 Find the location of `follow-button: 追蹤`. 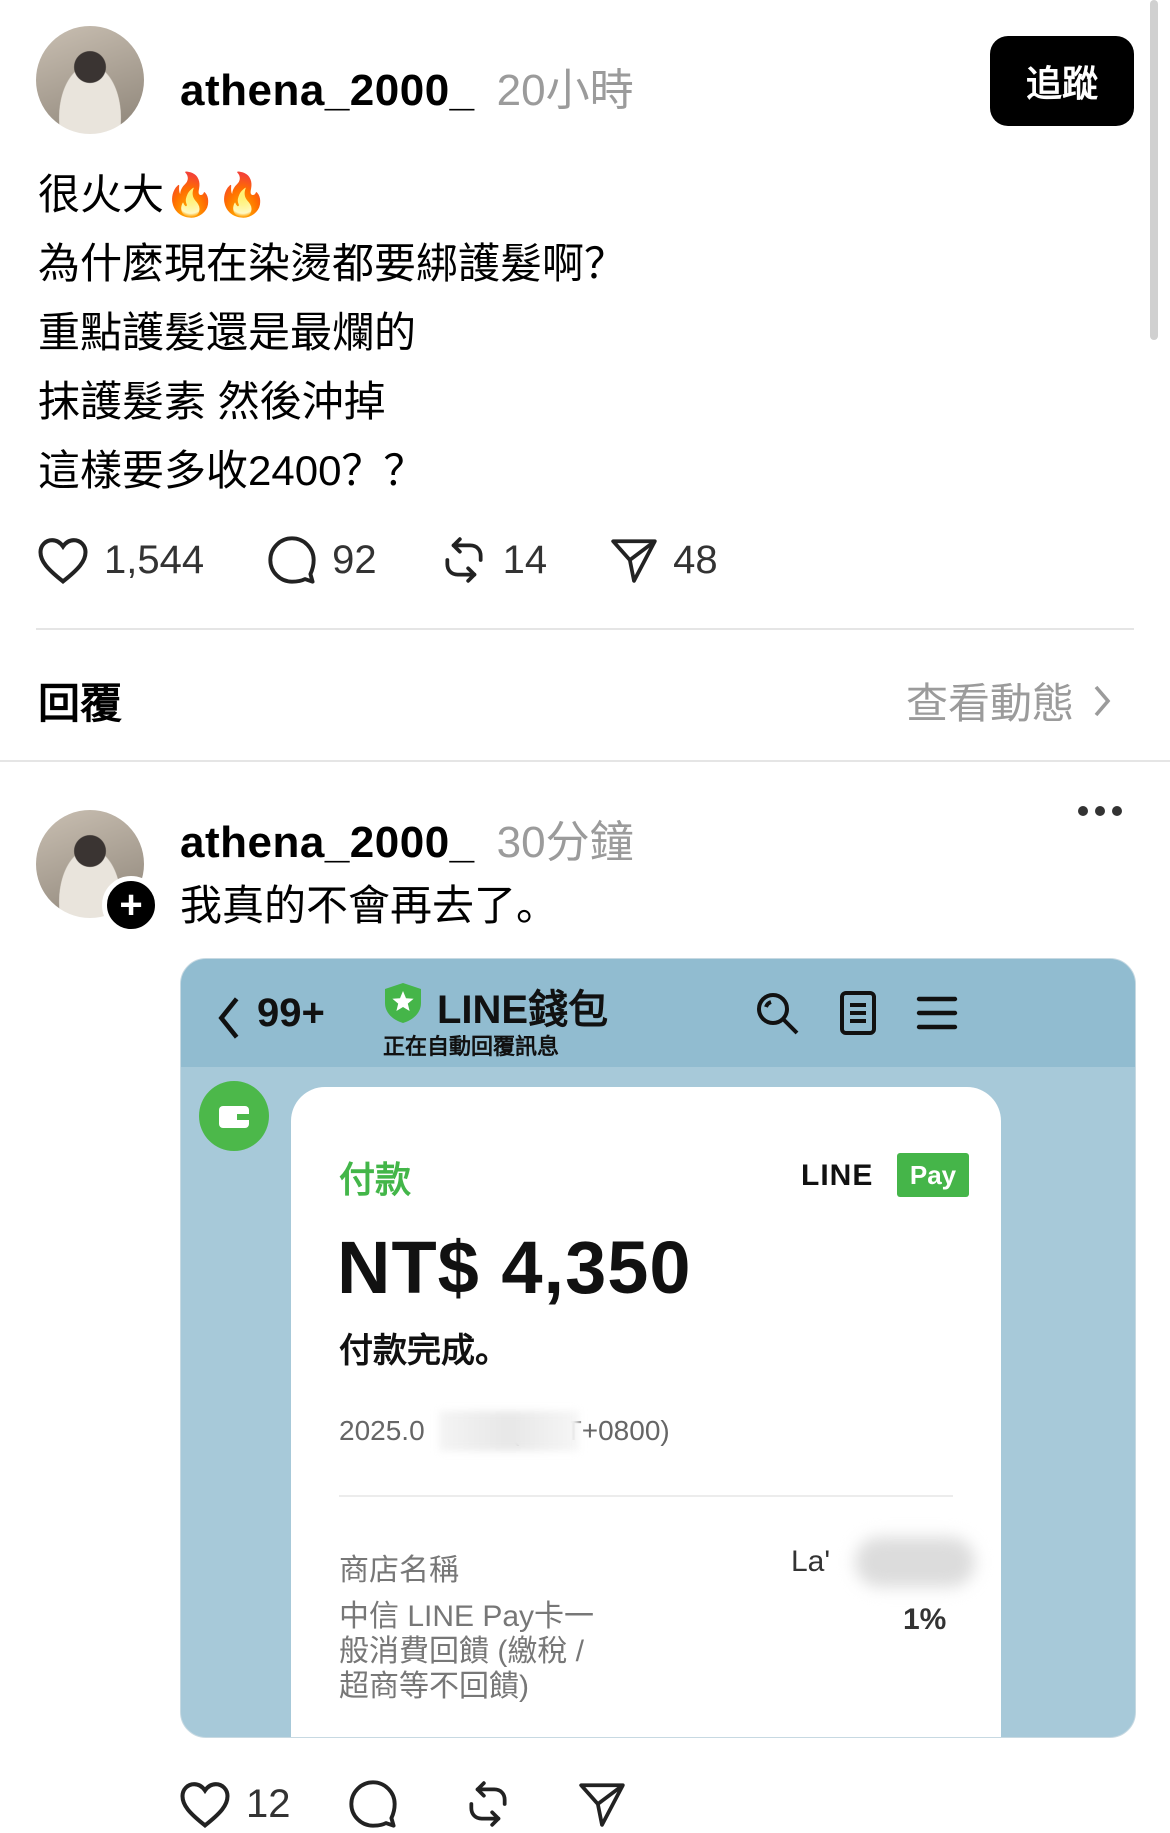

follow-button: 追蹤 is located at coordinates (1062, 81).